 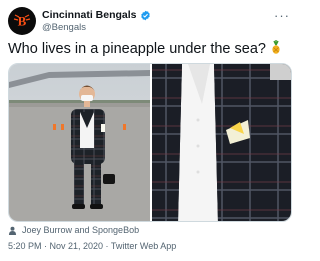 I want to click on tweet-timestamp: 5:20 PM · Nov 21, 2020 · Twitter Web App, so click(x=92, y=246).